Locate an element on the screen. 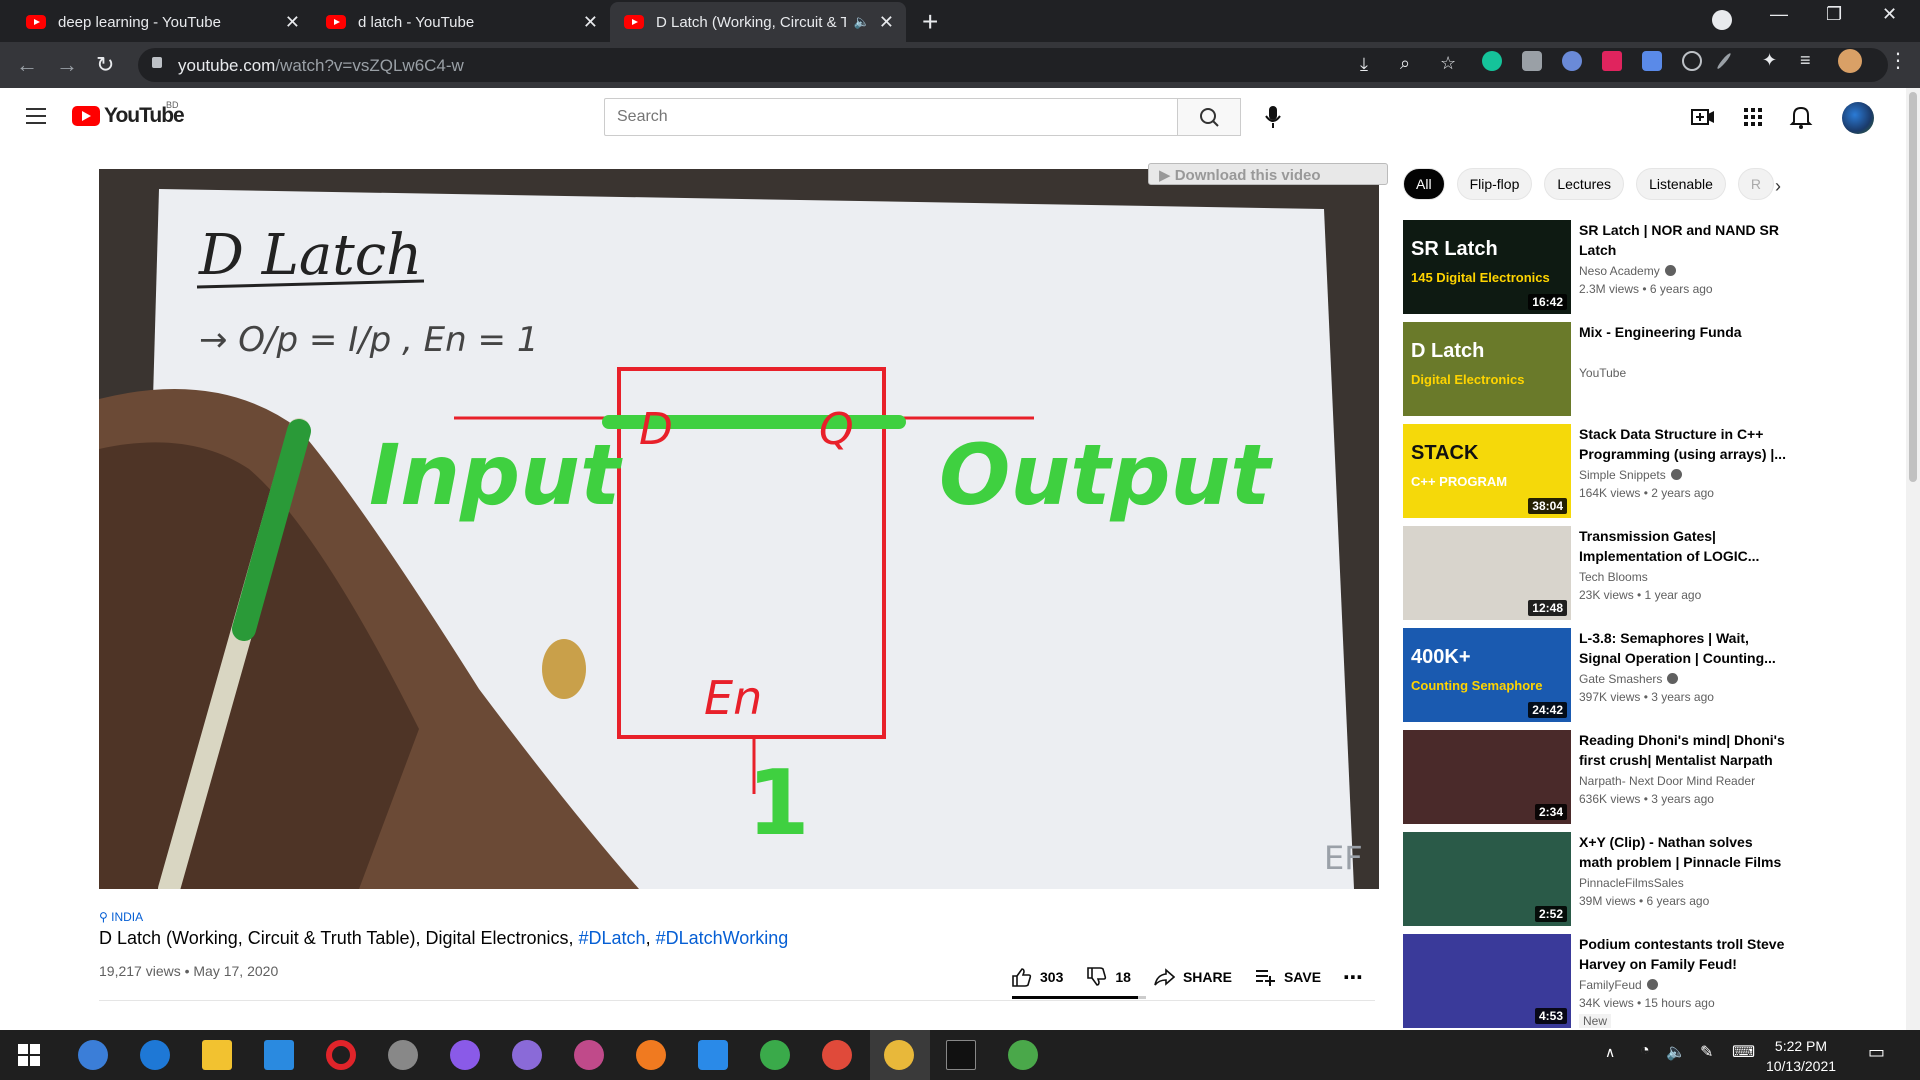 The width and height of the screenshot is (1920, 1080). chip-listenable: Listenable is located at coordinates (1681, 184).